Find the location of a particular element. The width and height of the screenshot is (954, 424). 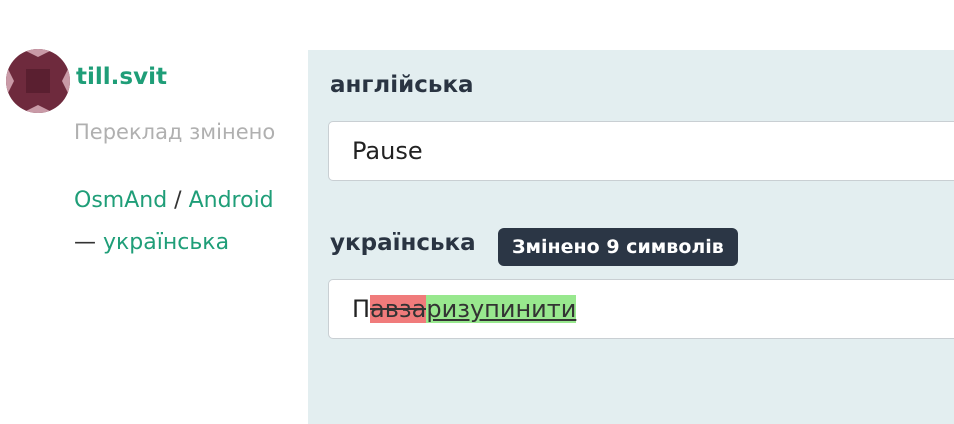

target-diff-text: Павзаризупинити is located at coordinates (464, 309).